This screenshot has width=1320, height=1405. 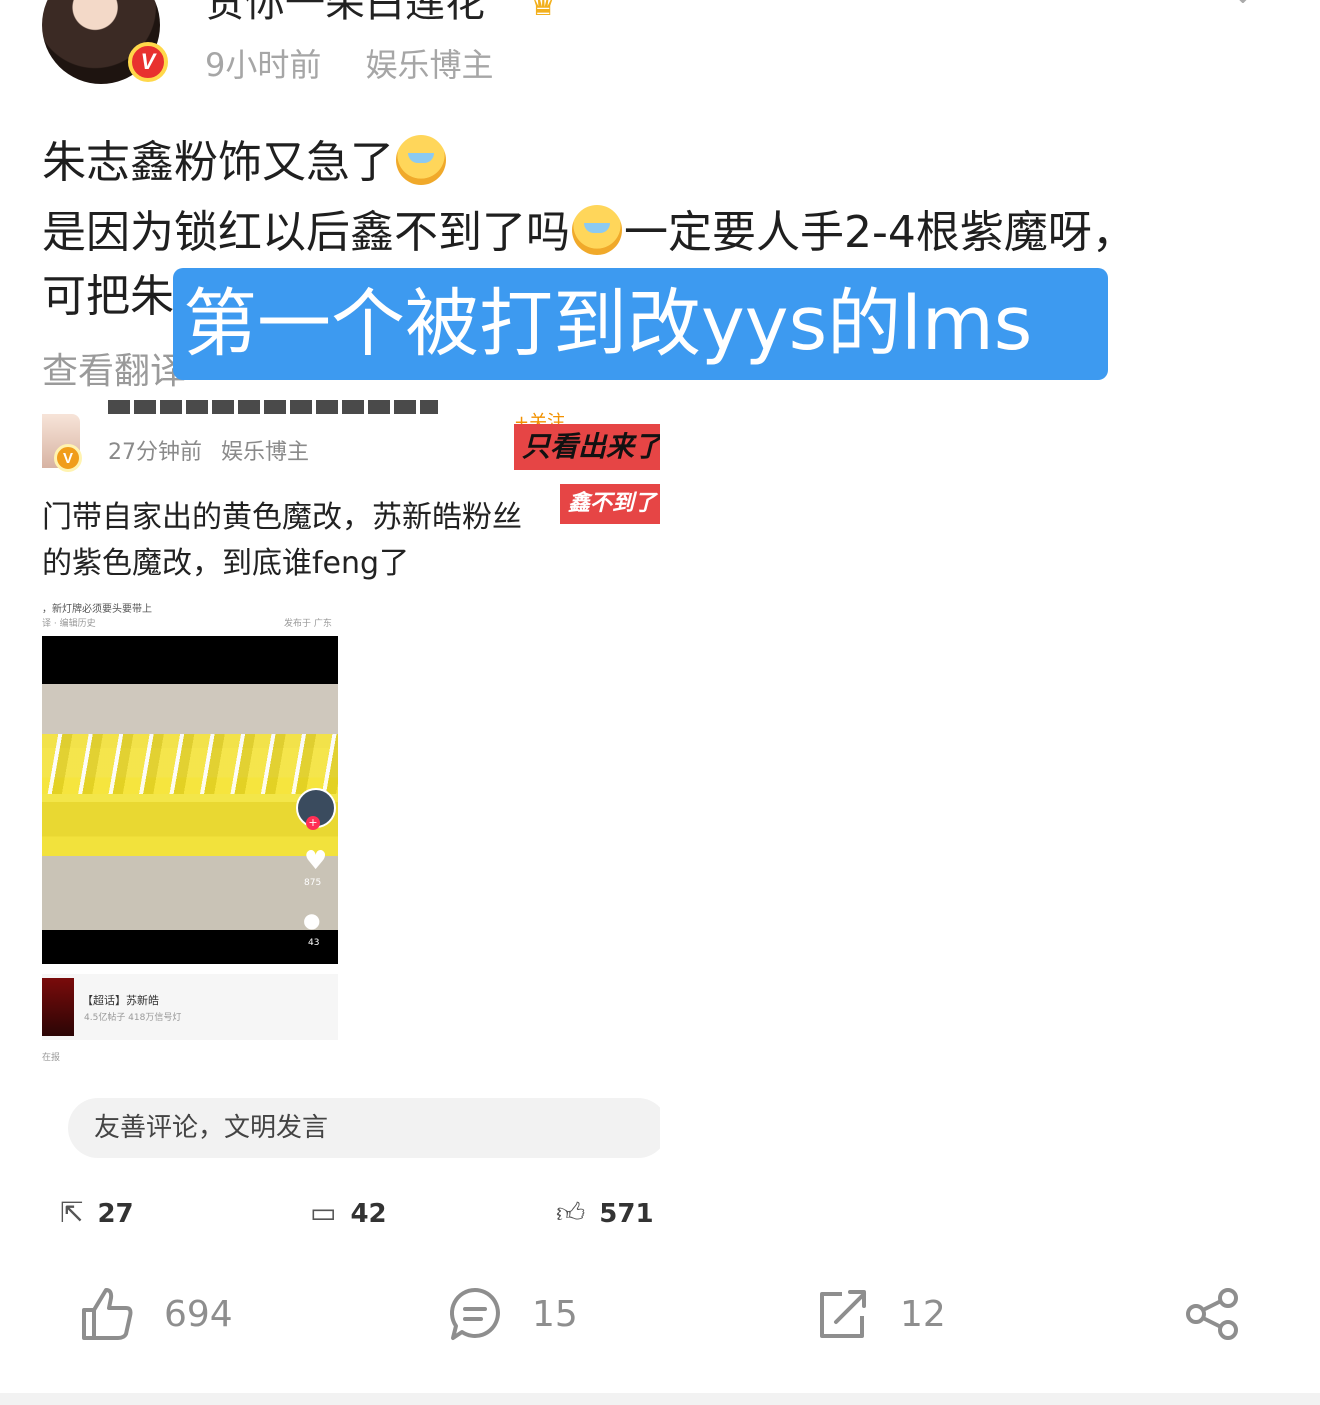 I want to click on video-comment-count: 43, so click(x=314, y=943).